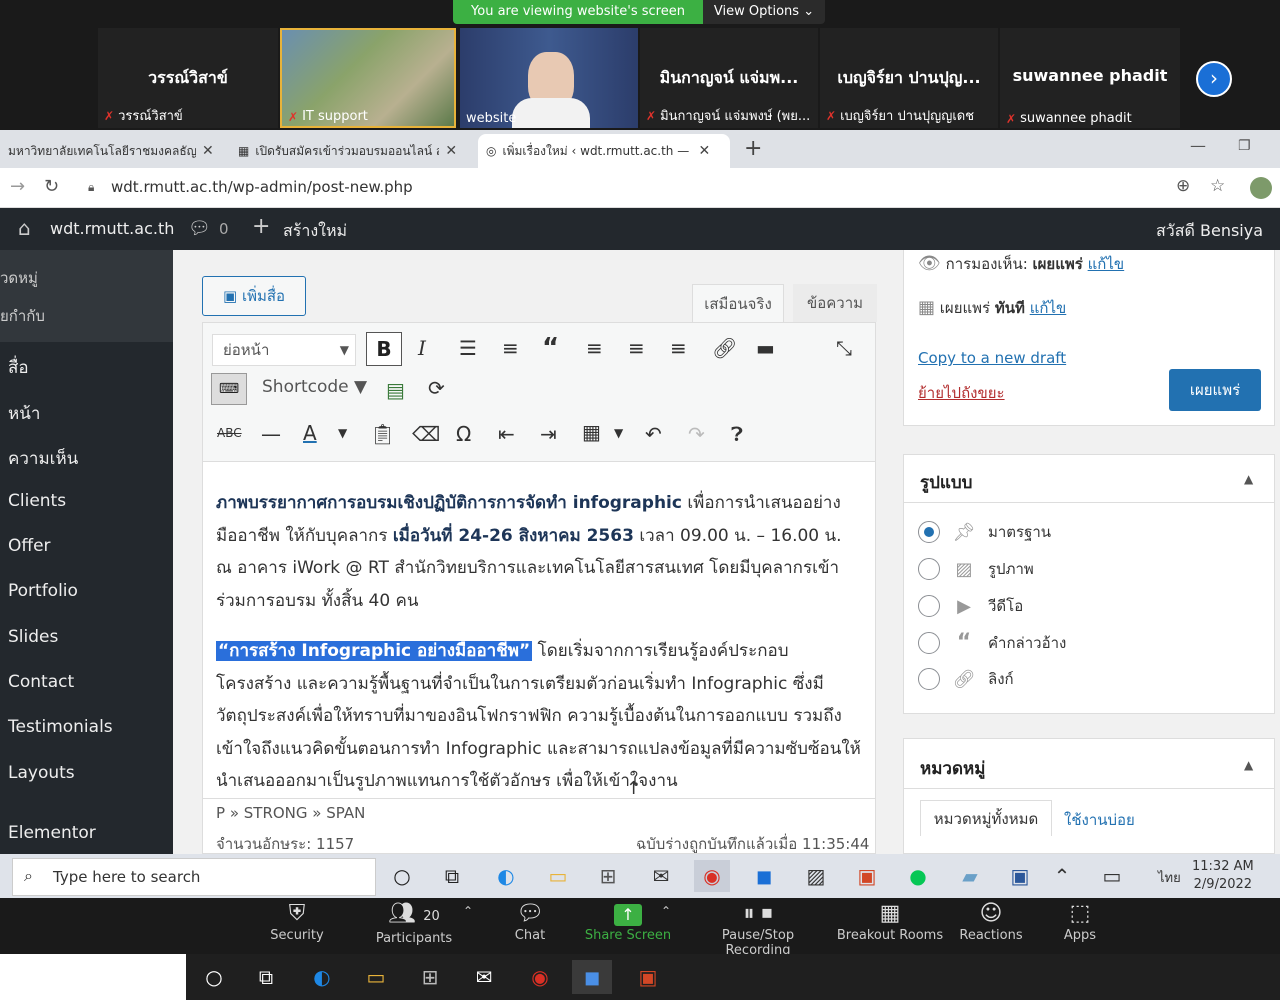 This screenshot has height=1000, width=1280. I want to click on sidebar-item-pages: หน้า, so click(24, 413).